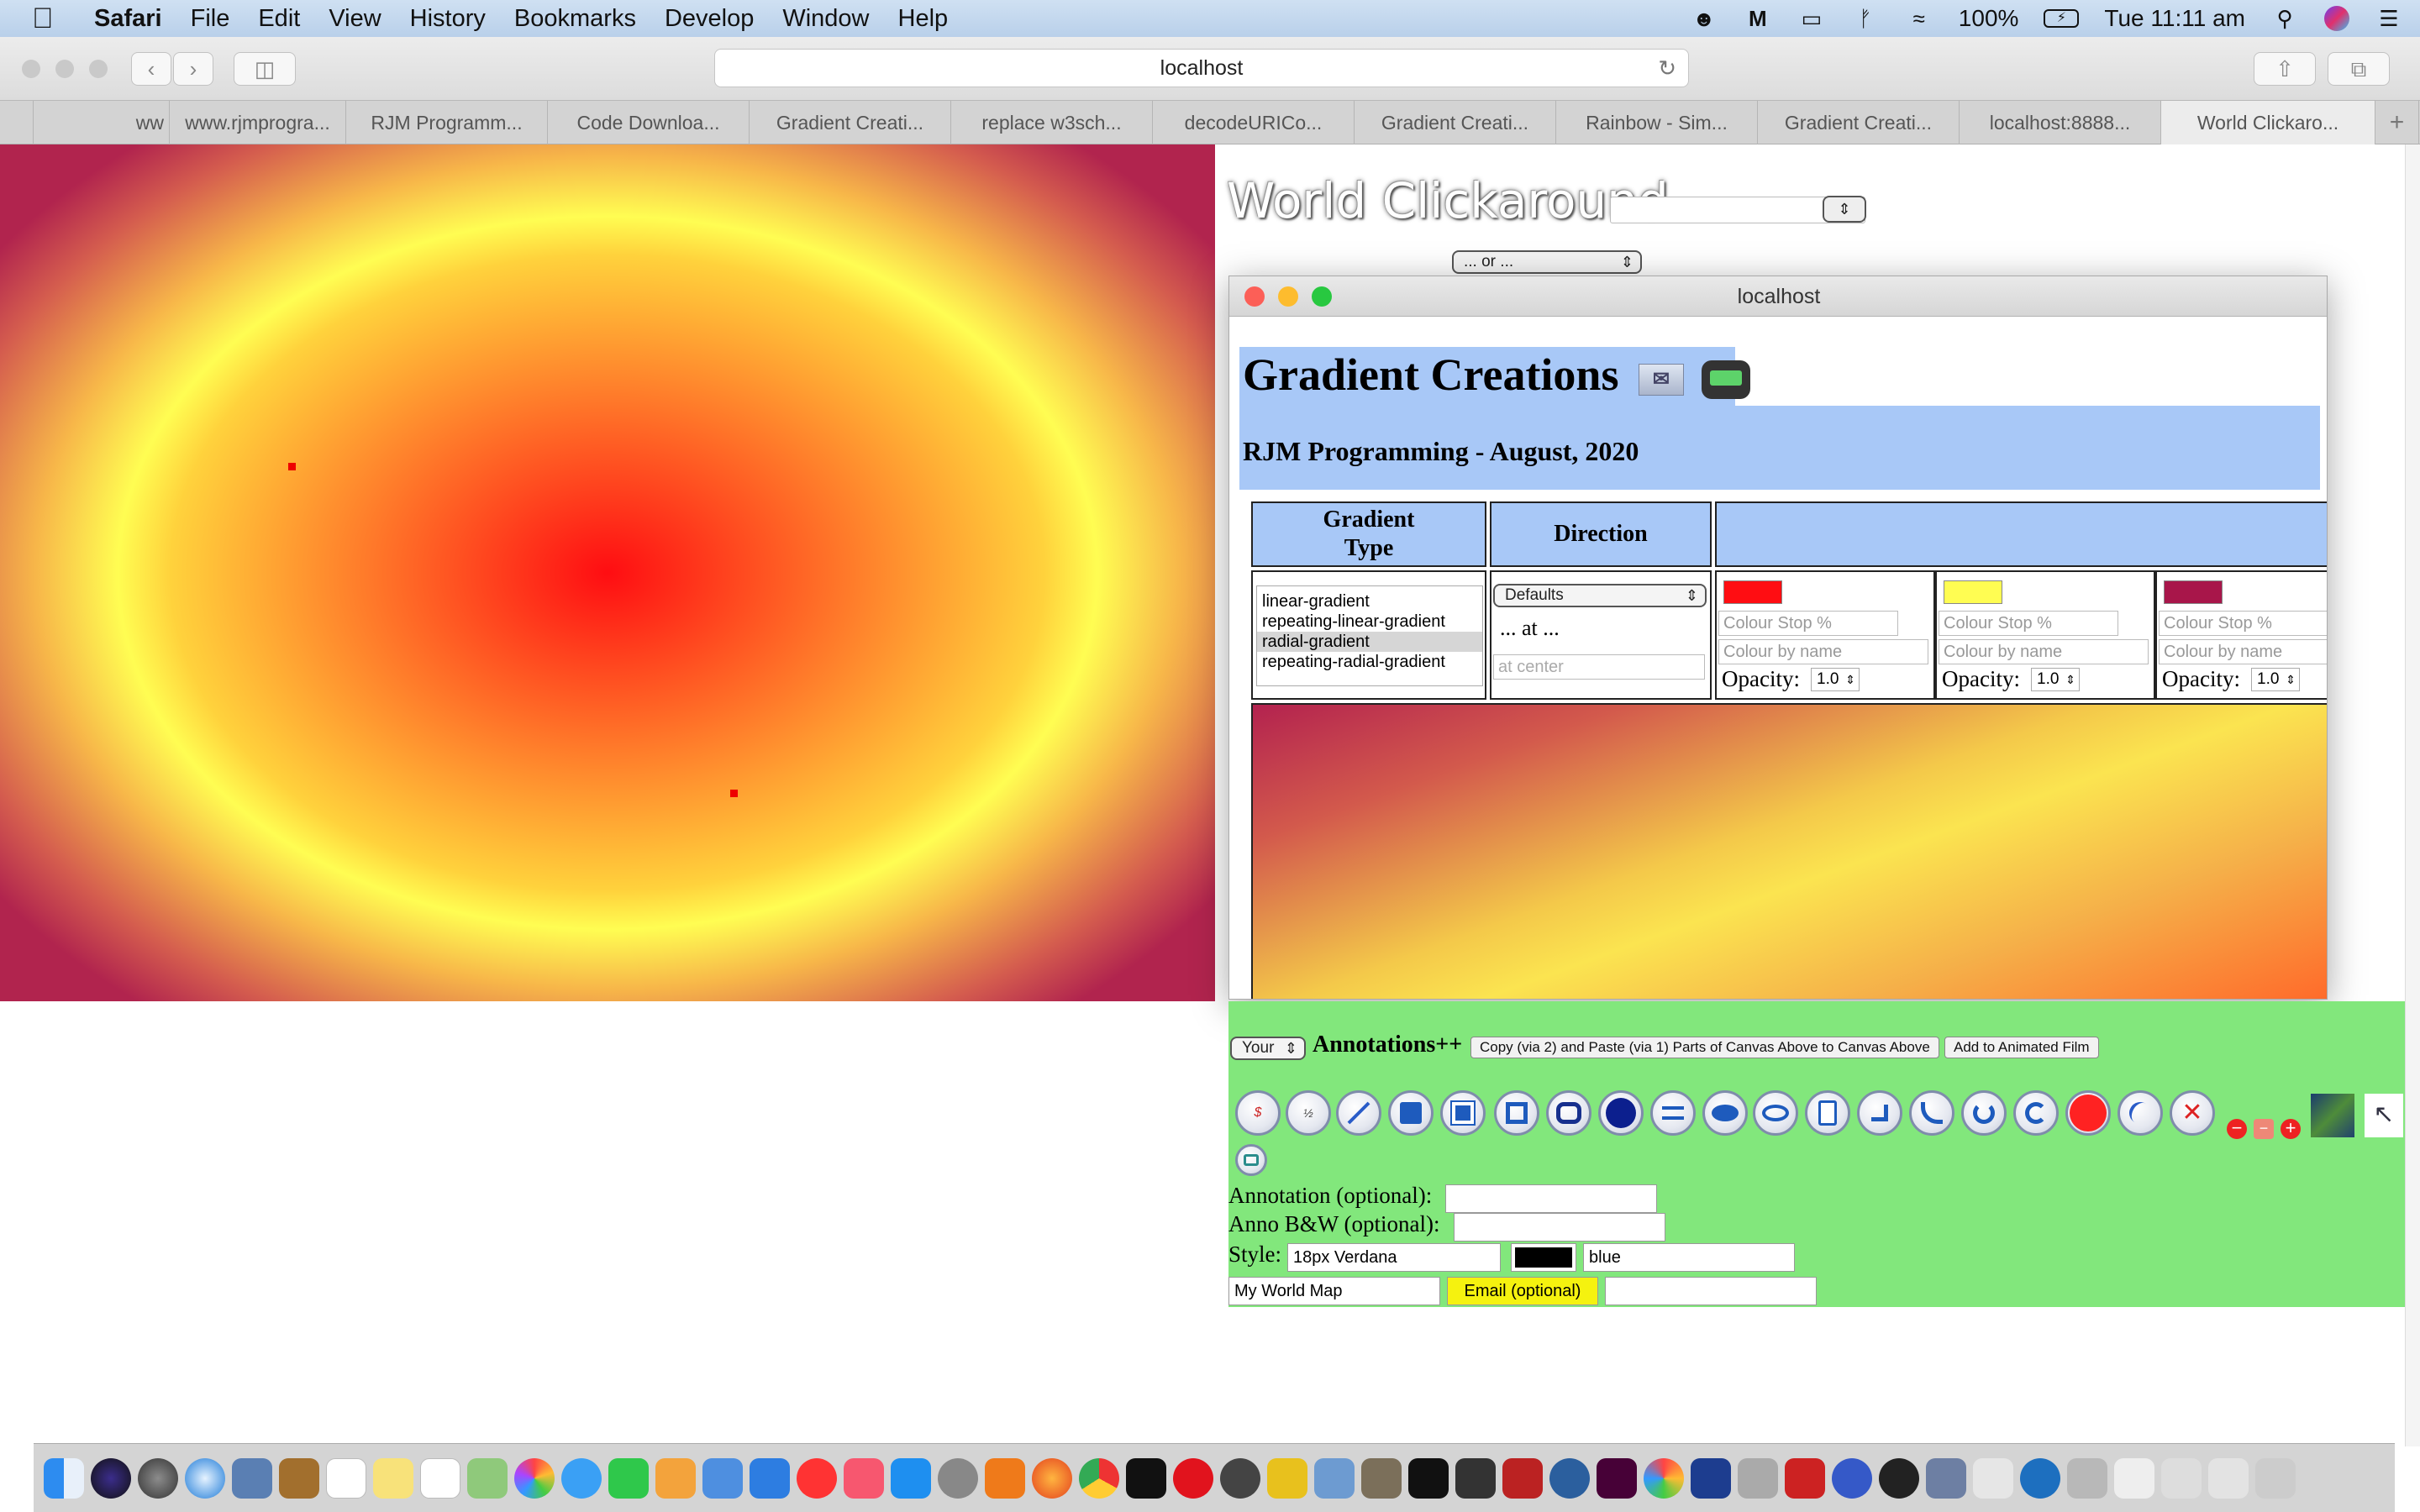 This screenshot has width=2420, height=1512. Describe the element at coordinates (1334, 1478) in the screenshot. I see `xcode-icon` at that location.